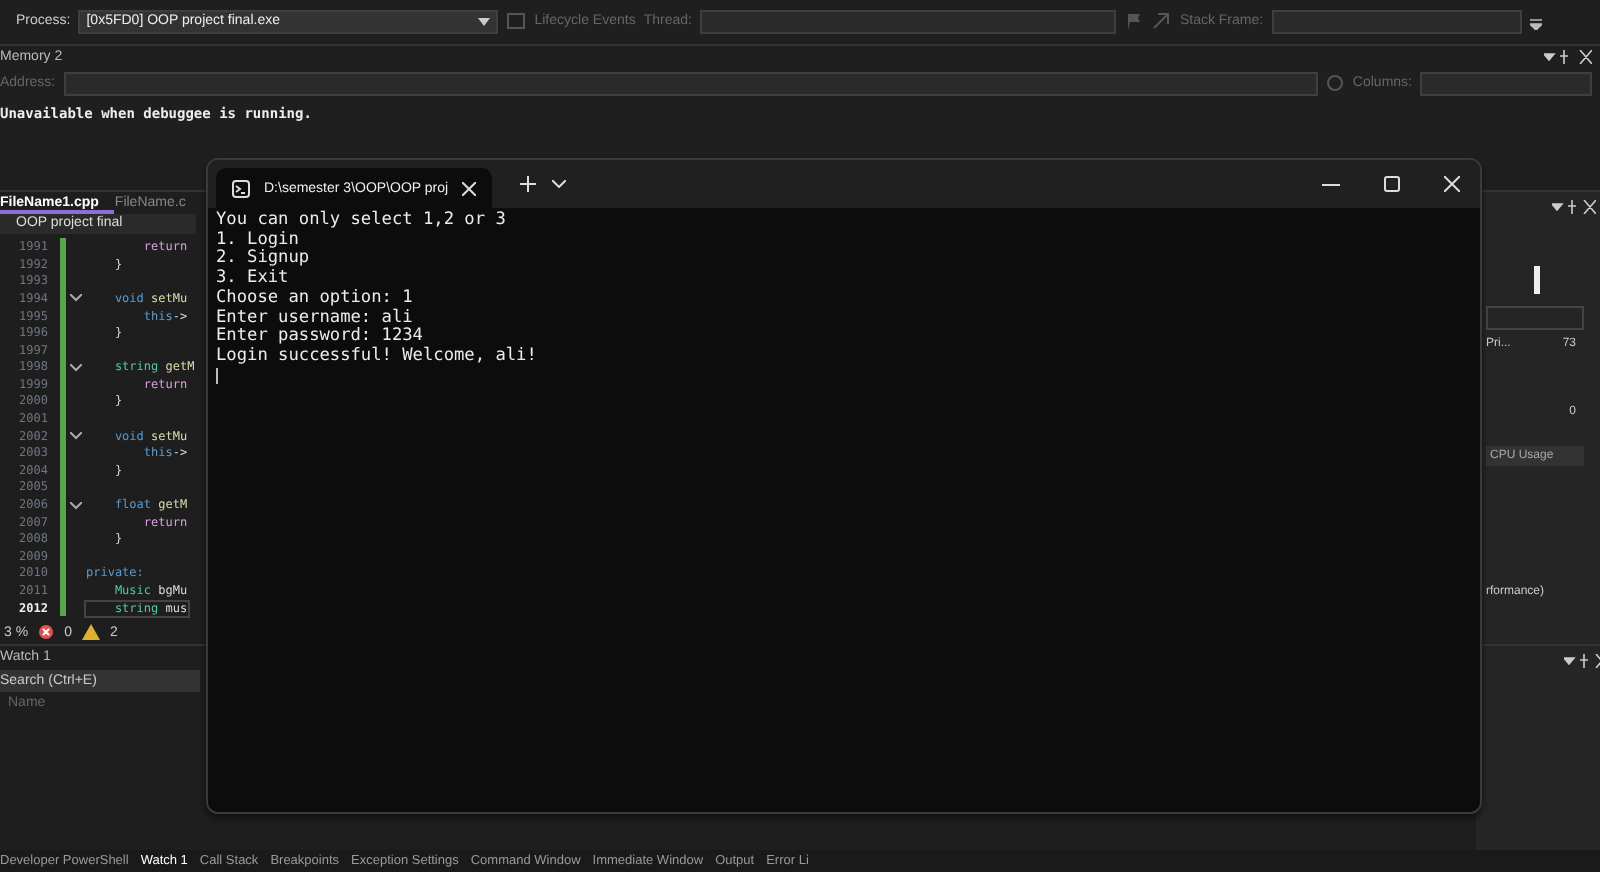 This screenshot has height=872, width=1600. What do you see at coordinates (1392, 184) in the screenshot?
I see `maximize-icon` at bounding box center [1392, 184].